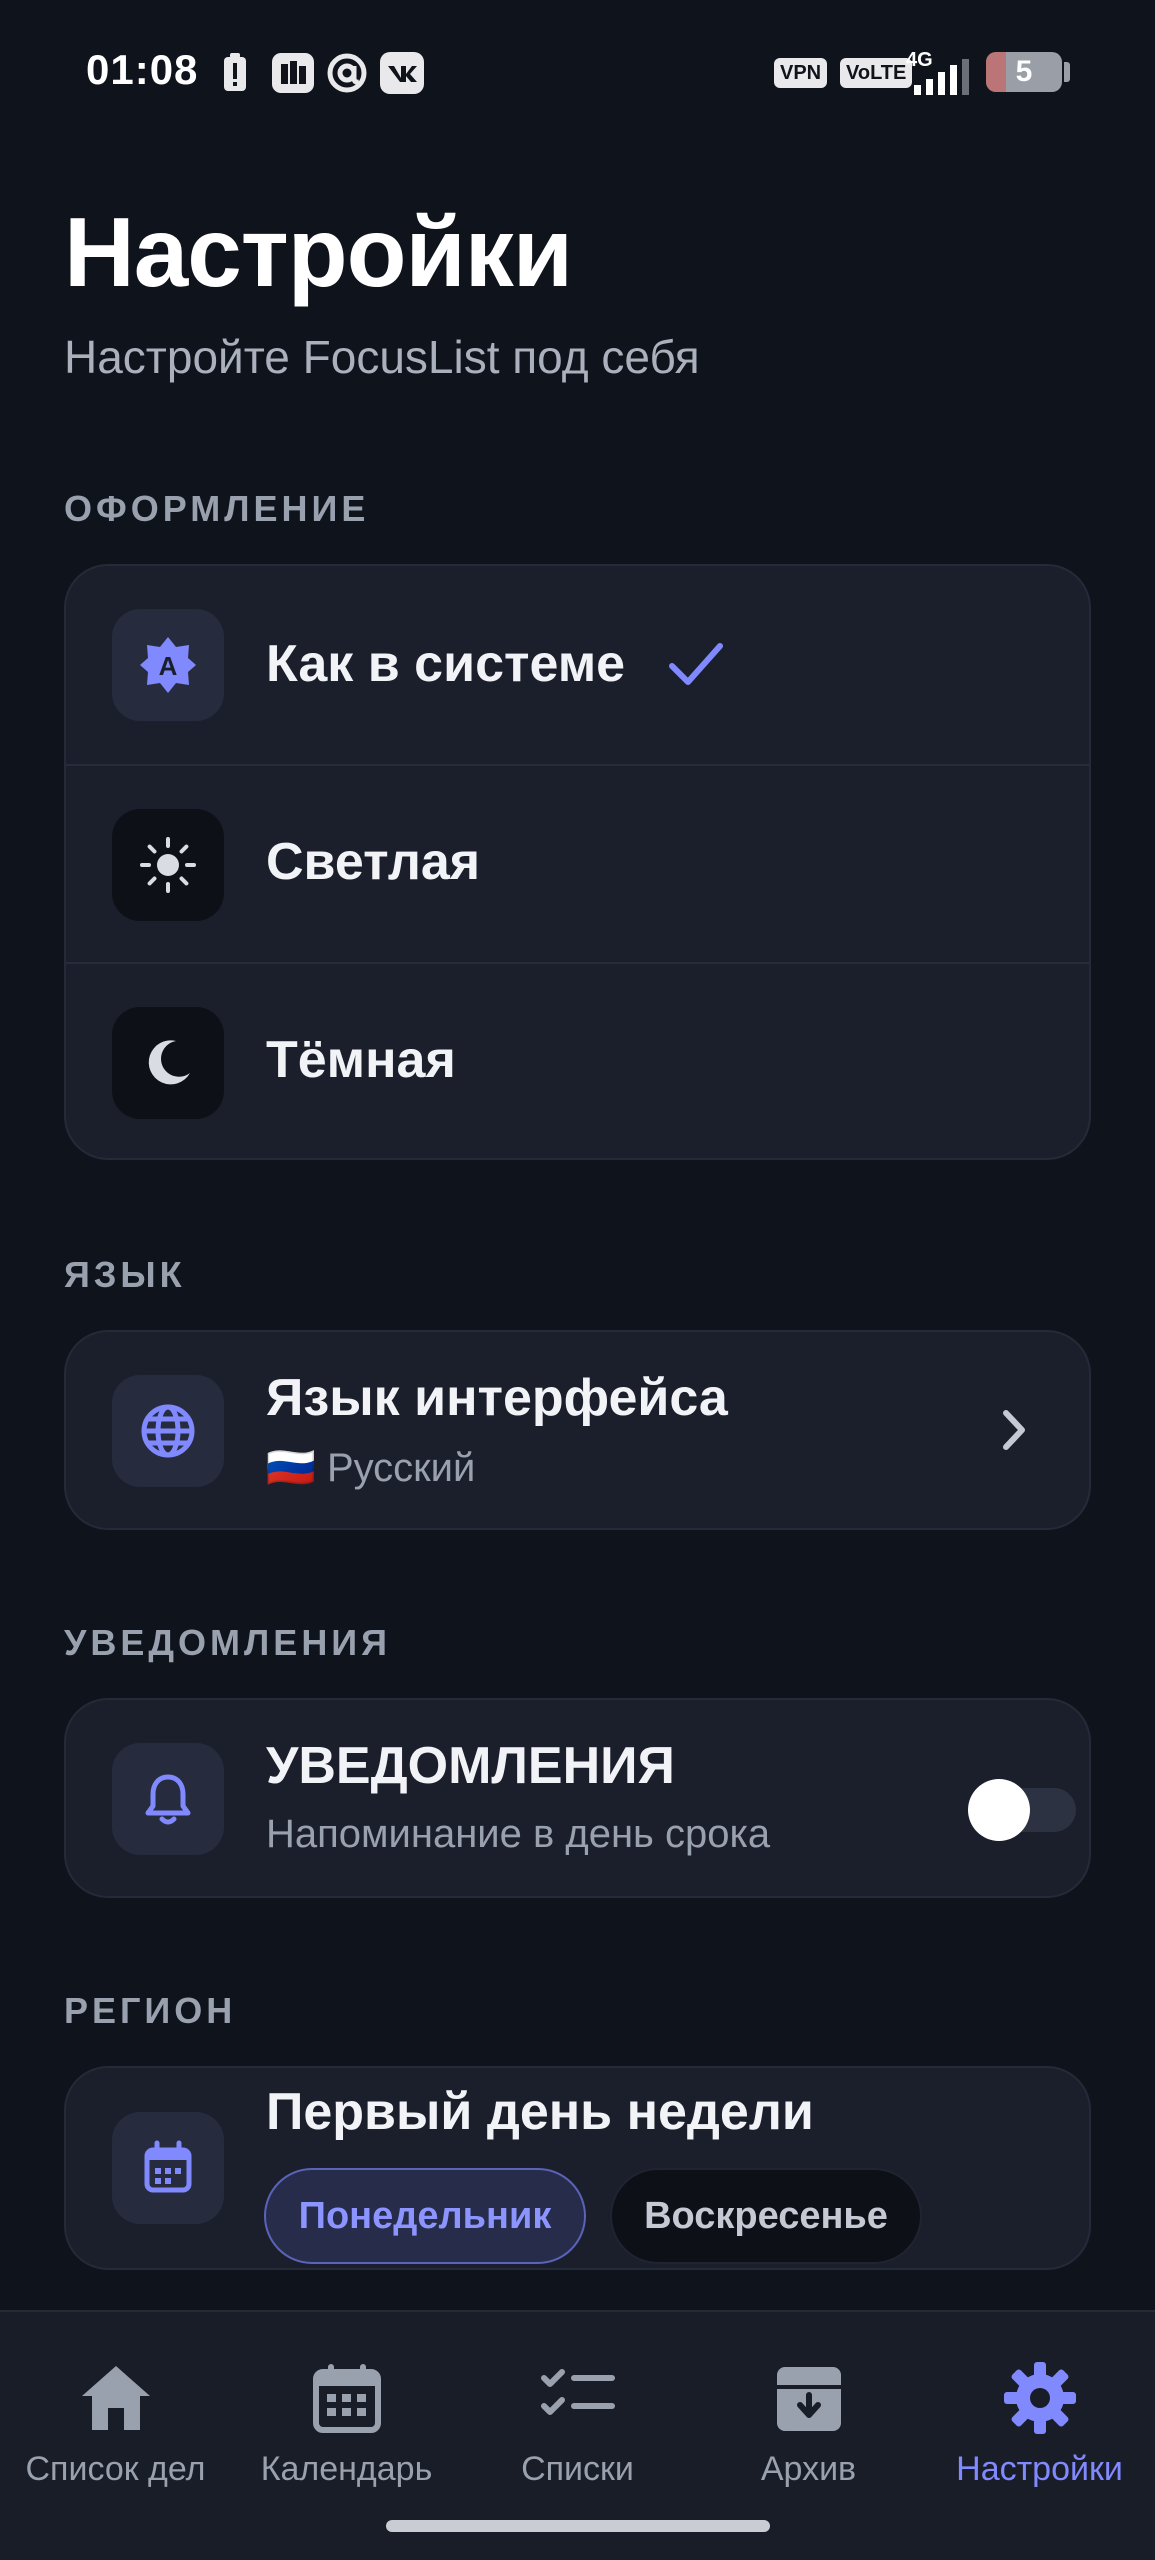 This screenshot has height=2560, width=1155. I want to click on status-time: 01:08, so click(142, 69).